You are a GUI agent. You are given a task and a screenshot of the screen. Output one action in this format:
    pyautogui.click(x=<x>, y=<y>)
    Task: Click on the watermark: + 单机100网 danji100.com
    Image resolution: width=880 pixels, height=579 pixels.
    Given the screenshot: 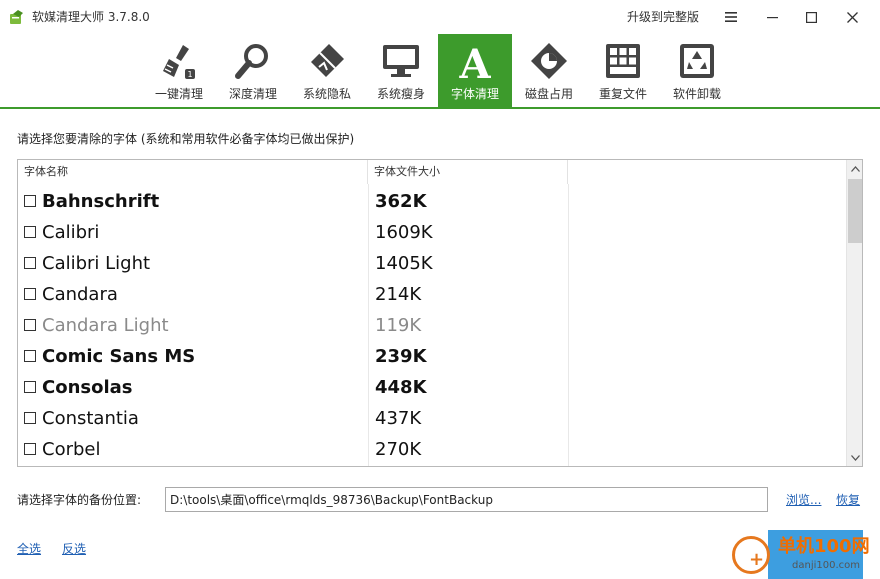 What is the action you would take?
    pyautogui.click(x=805, y=556)
    